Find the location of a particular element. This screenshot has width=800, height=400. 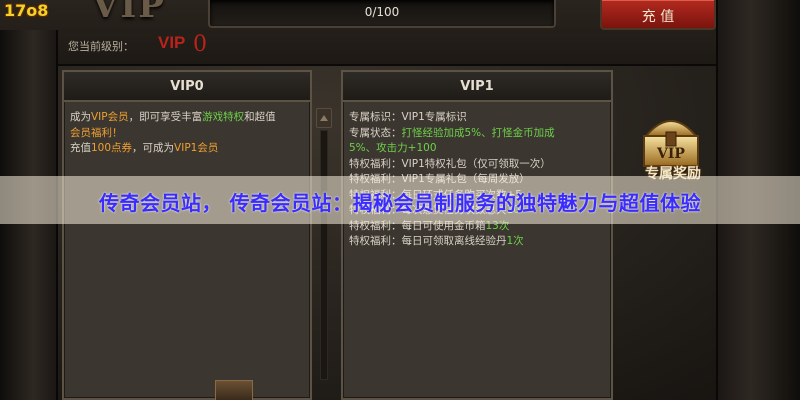

panel-line: 专属标识：VIP1专属标识 is located at coordinates (477, 118).